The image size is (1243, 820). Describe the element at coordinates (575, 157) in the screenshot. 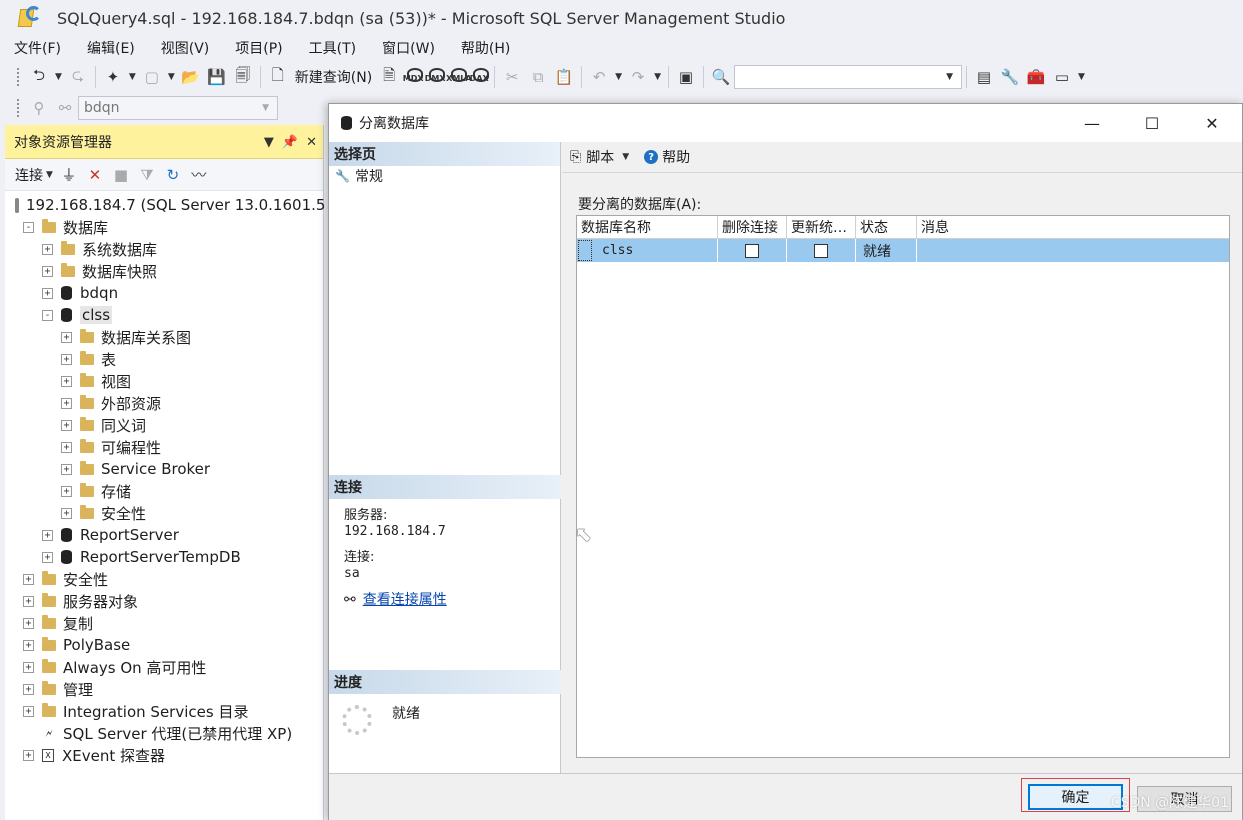

I see `script-icon: ⎘` at that location.